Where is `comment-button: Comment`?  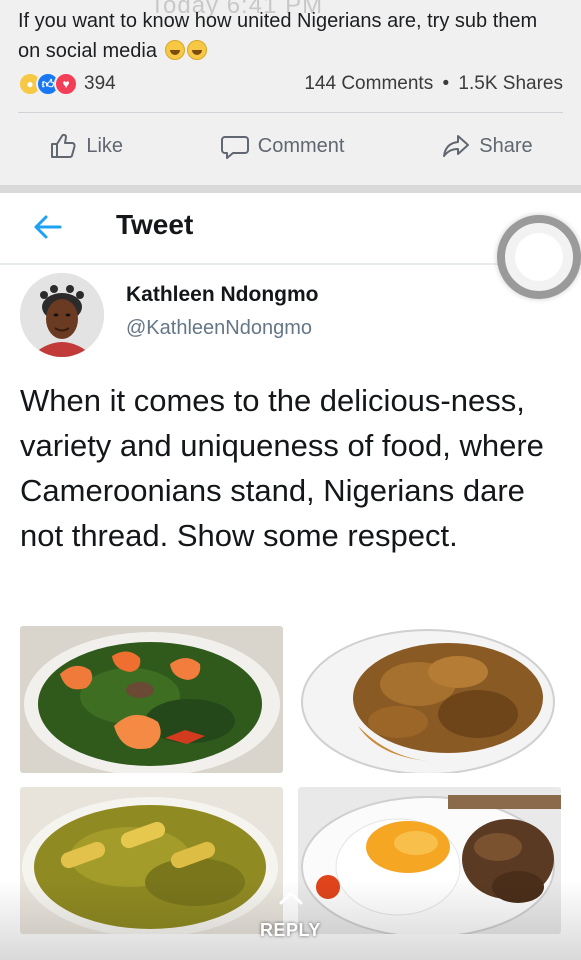 comment-button: Comment is located at coordinates (282, 146).